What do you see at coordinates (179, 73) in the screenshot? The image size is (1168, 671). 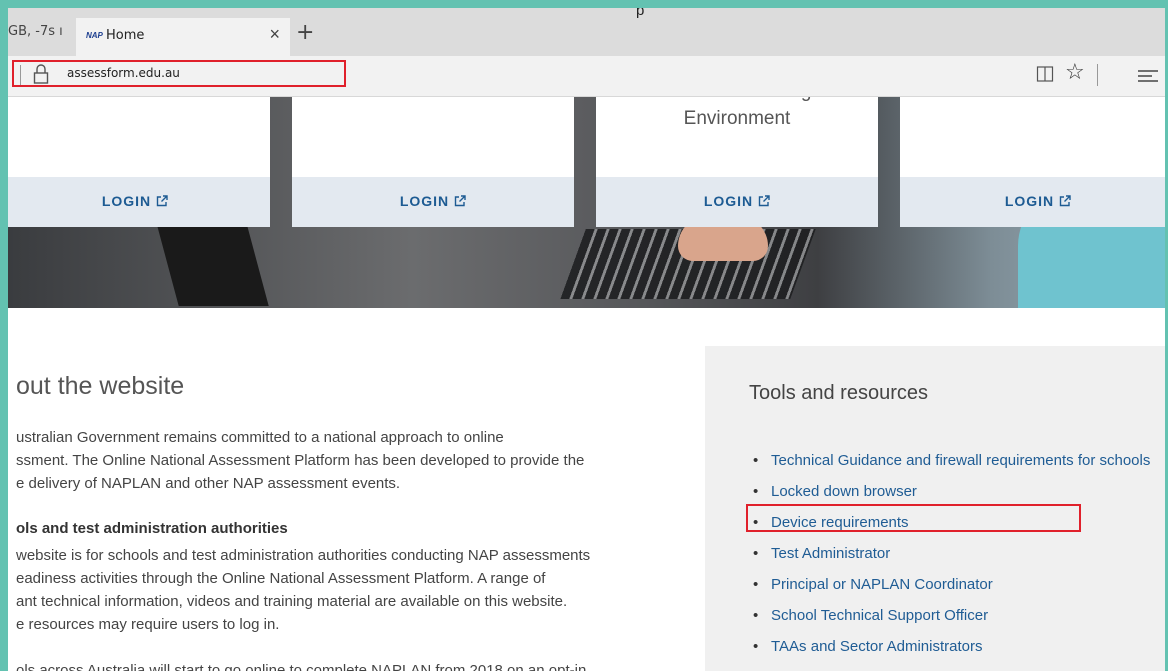 I see `address-highlight-box` at bounding box center [179, 73].